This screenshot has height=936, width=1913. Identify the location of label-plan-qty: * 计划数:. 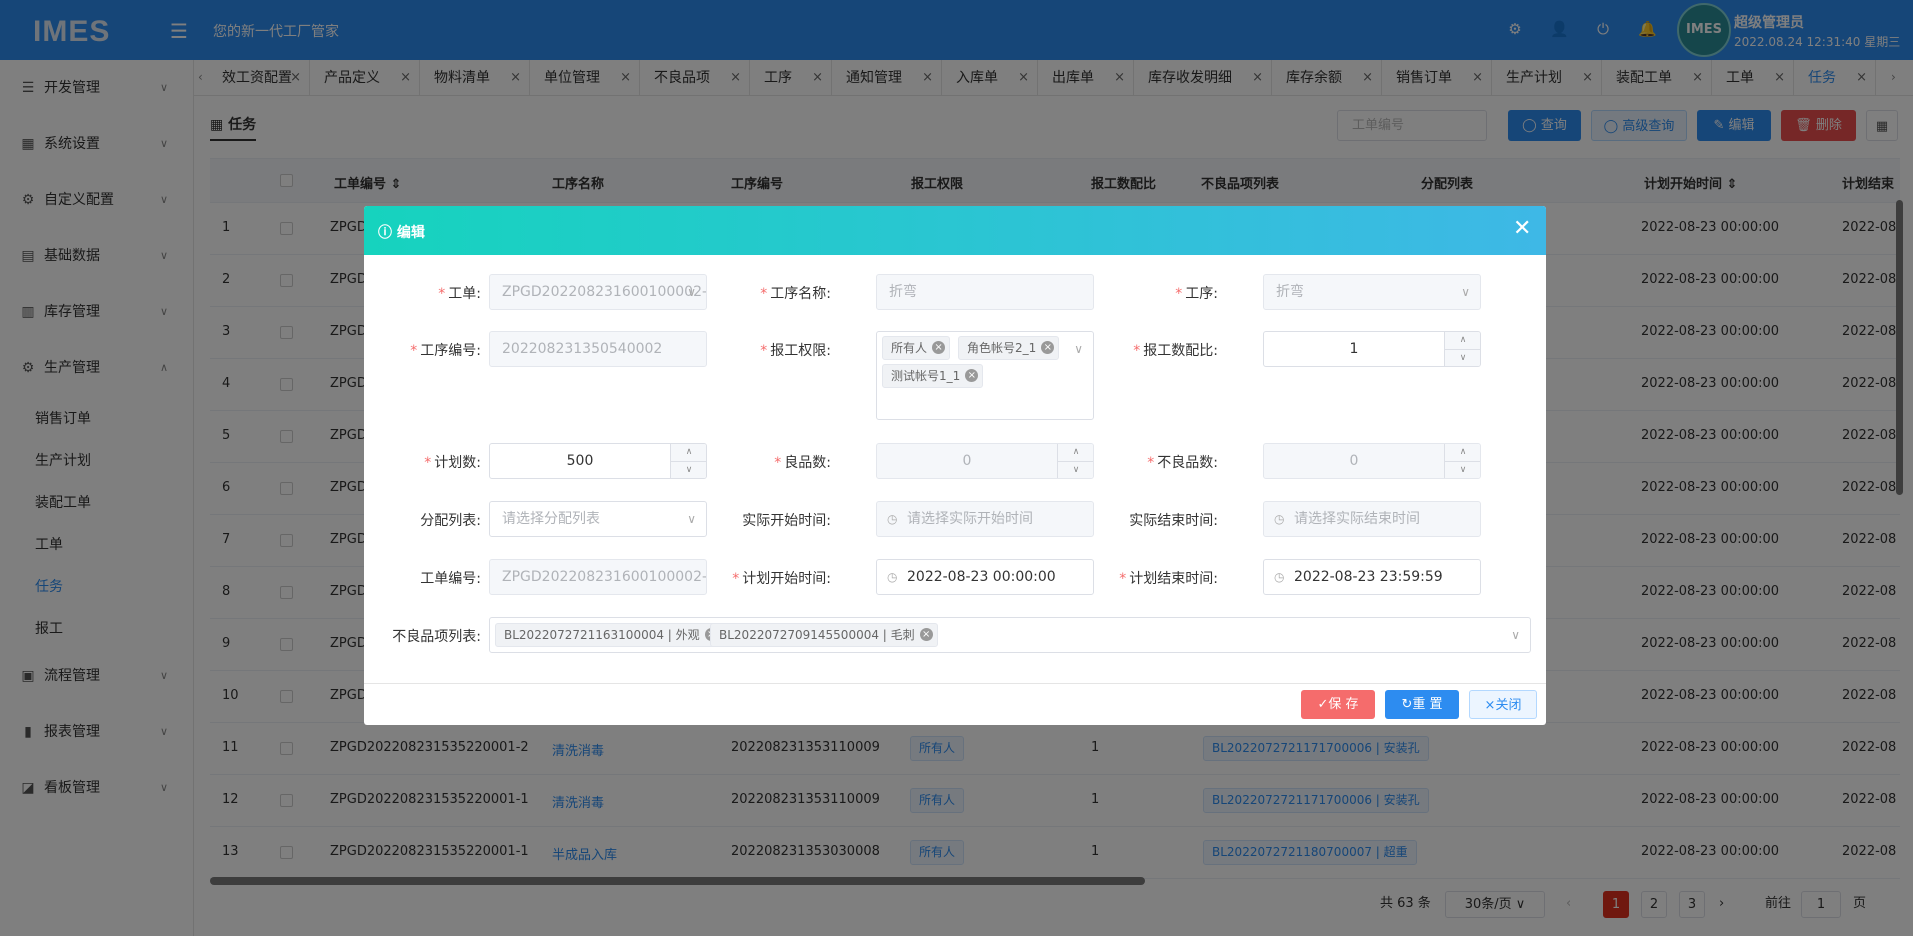
(452, 463).